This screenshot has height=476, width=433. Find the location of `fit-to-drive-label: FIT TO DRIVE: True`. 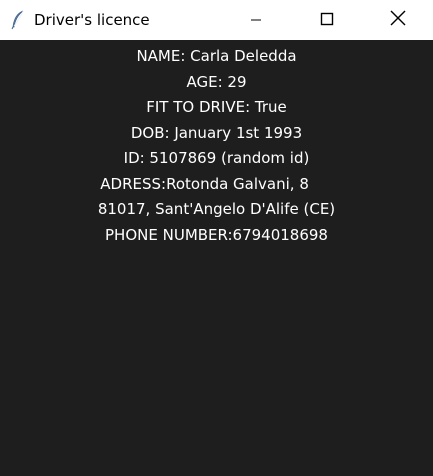

fit-to-drive-label: FIT TO DRIVE: True is located at coordinates (216, 107).